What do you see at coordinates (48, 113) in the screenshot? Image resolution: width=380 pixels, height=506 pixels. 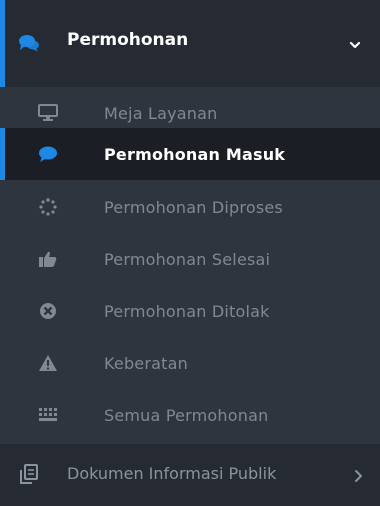 I see `desktop-icon` at bounding box center [48, 113].